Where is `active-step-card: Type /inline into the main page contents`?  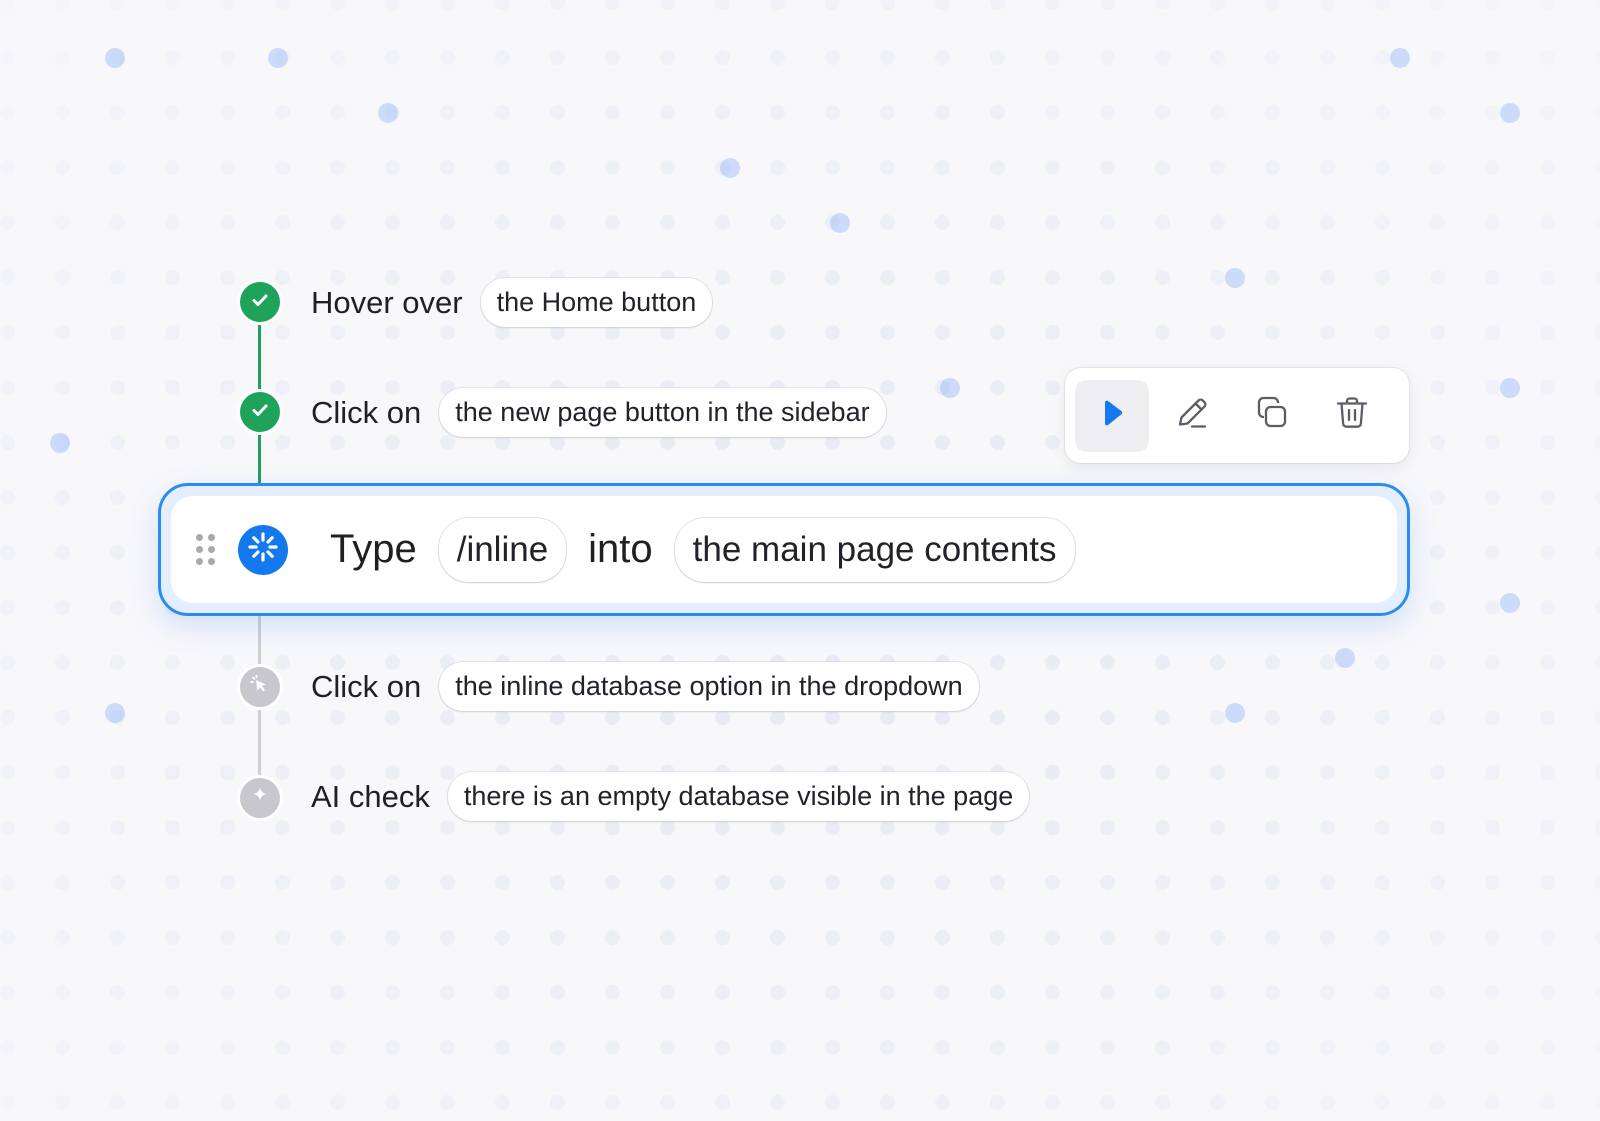 active-step-card: Type /inline into the main page contents is located at coordinates (784, 549).